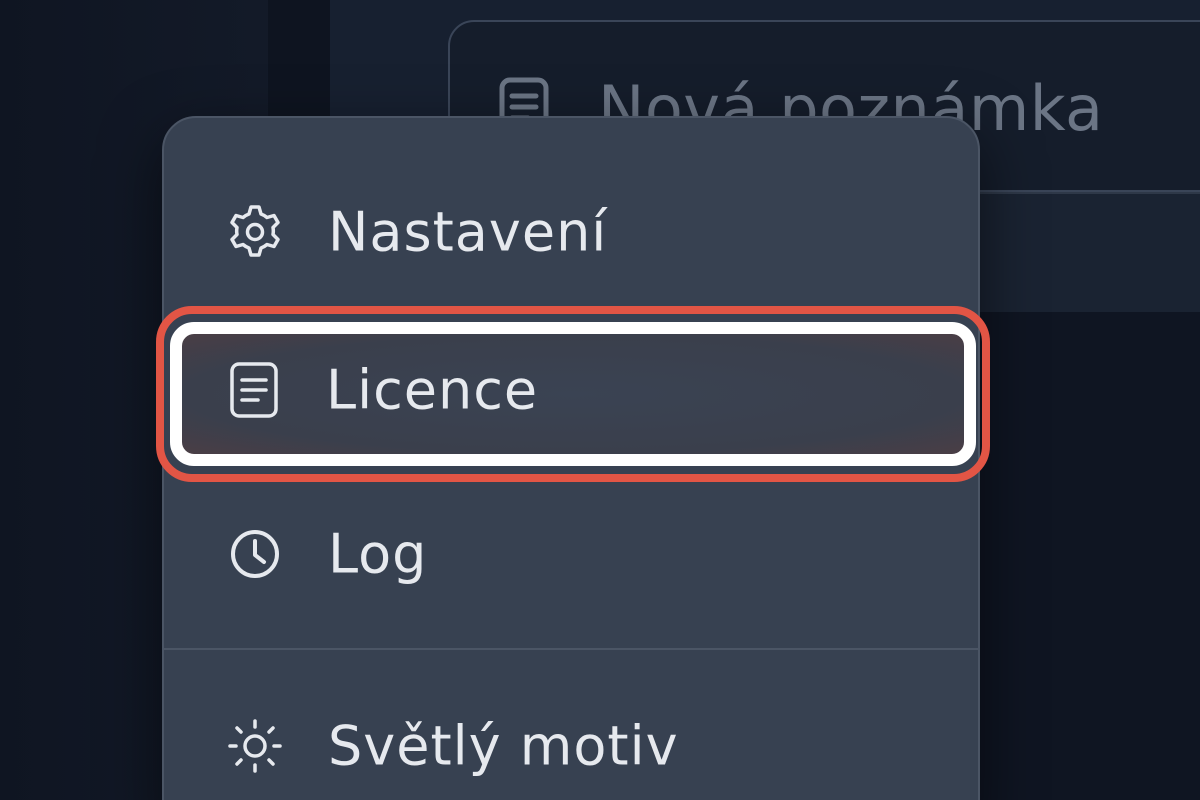 The width and height of the screenshot is (1200, 800). Describe the element at coordinates (468, 232) in the screenshot. I see `menu-item-label: Nastavení` at that location.